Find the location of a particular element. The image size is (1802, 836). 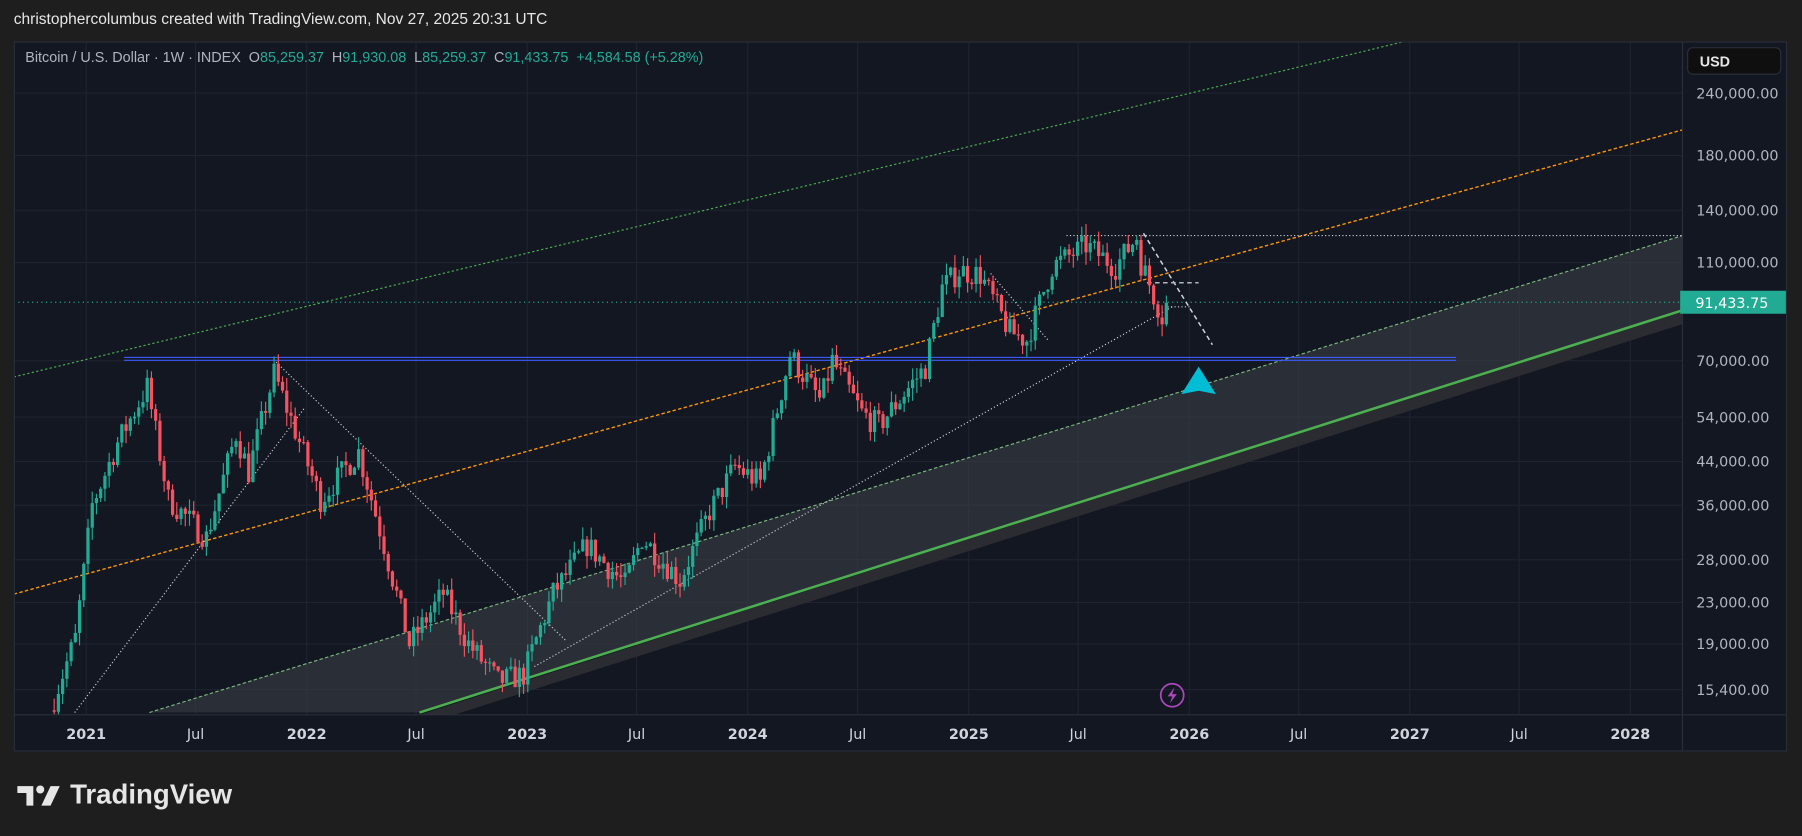

symbol-name: Bitcoin / U.S. Dollar · 1W · INDEX is located at coordinates (133, 57).